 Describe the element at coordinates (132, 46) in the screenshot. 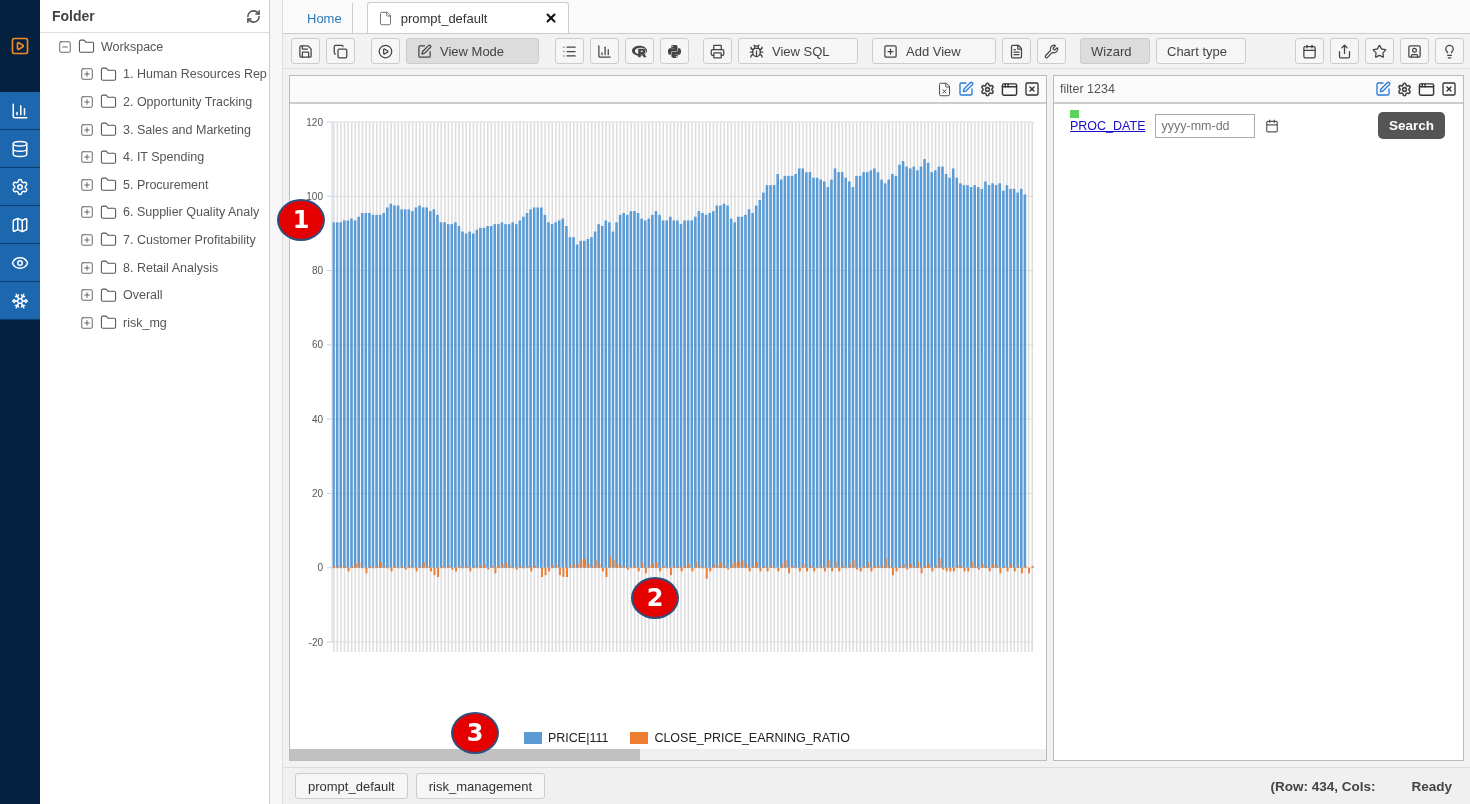

I see `folder-label: Workspace` at that location.